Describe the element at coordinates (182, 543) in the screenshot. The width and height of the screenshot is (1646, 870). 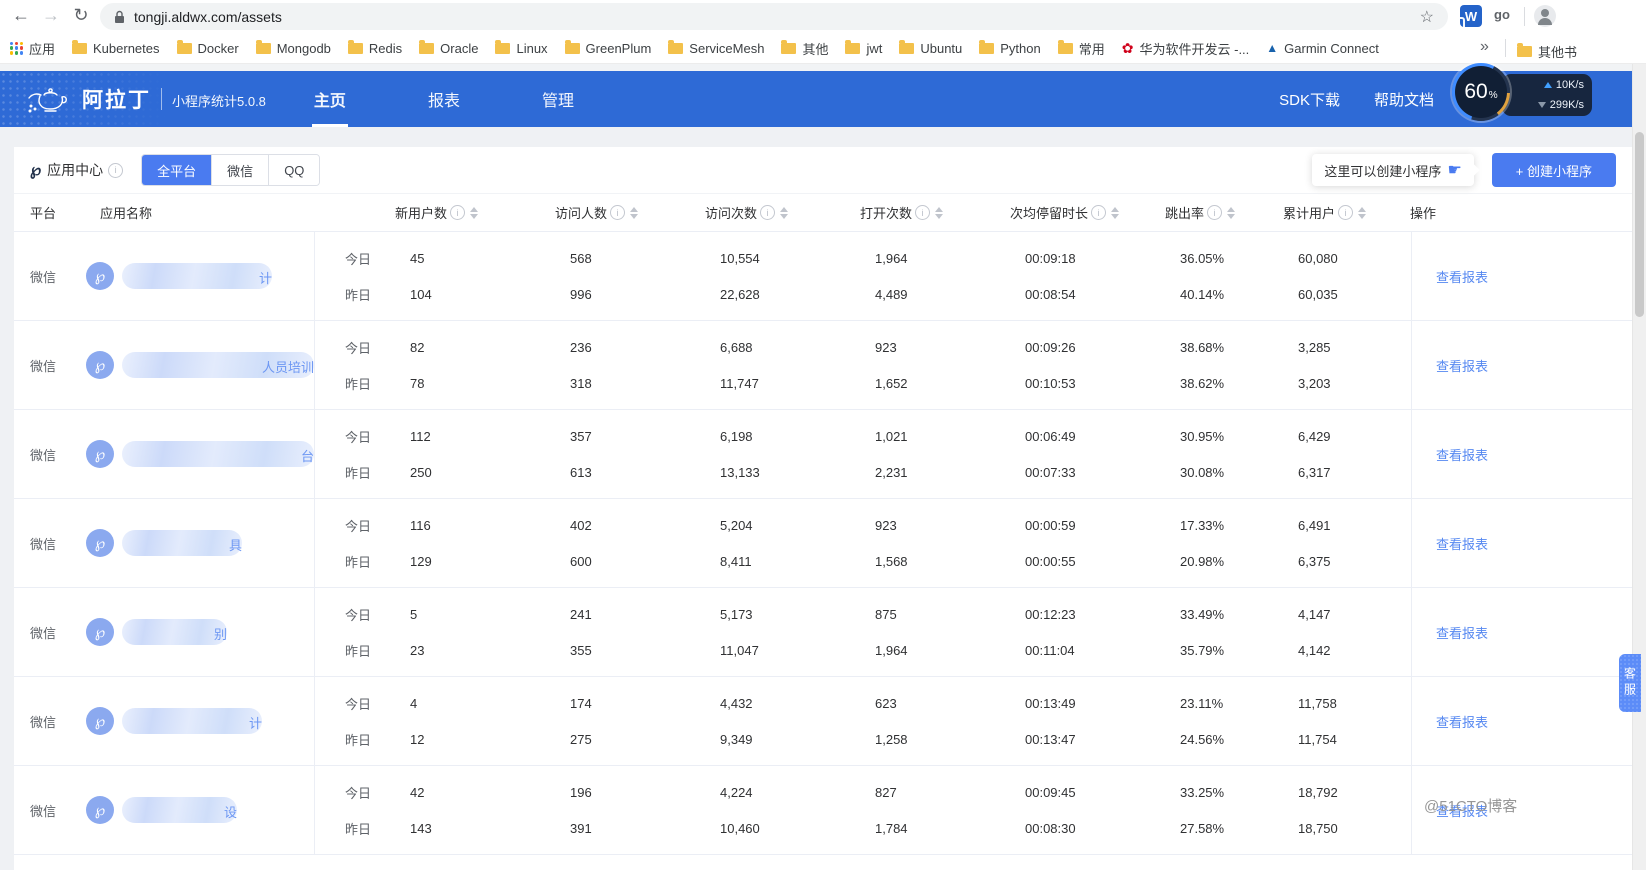
I see `app-name-link: 具` at that location.